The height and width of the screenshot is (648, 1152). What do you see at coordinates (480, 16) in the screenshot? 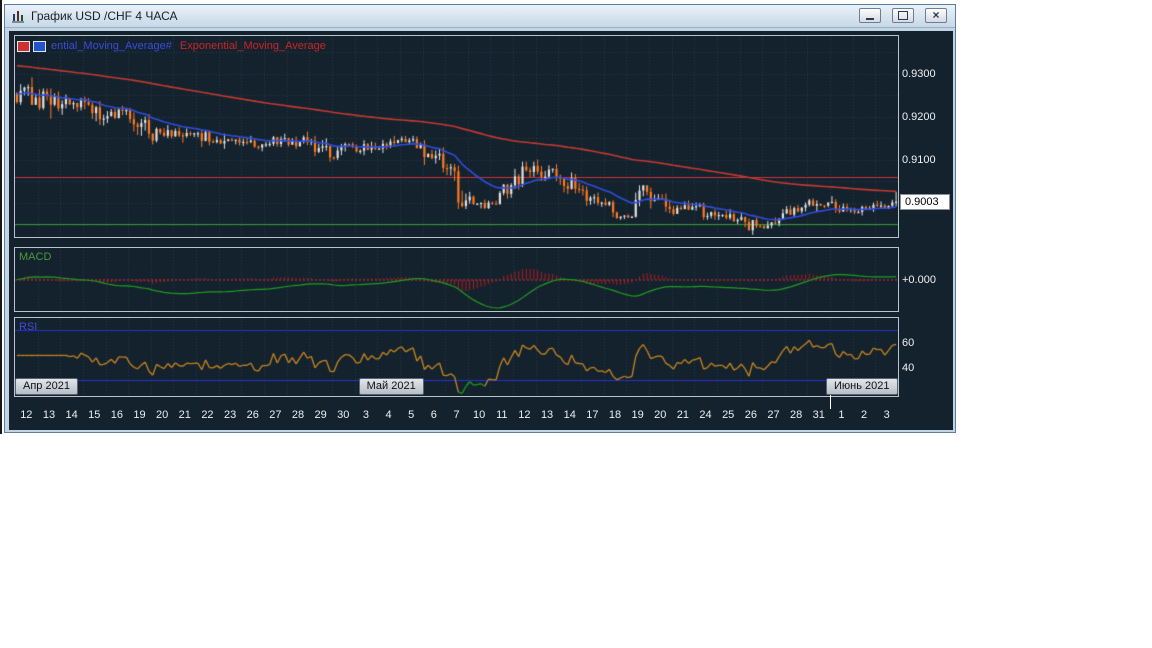
I see `title-bar: График USD /CHF 4 ЧАСА ×` at bounding box center [480, 16].